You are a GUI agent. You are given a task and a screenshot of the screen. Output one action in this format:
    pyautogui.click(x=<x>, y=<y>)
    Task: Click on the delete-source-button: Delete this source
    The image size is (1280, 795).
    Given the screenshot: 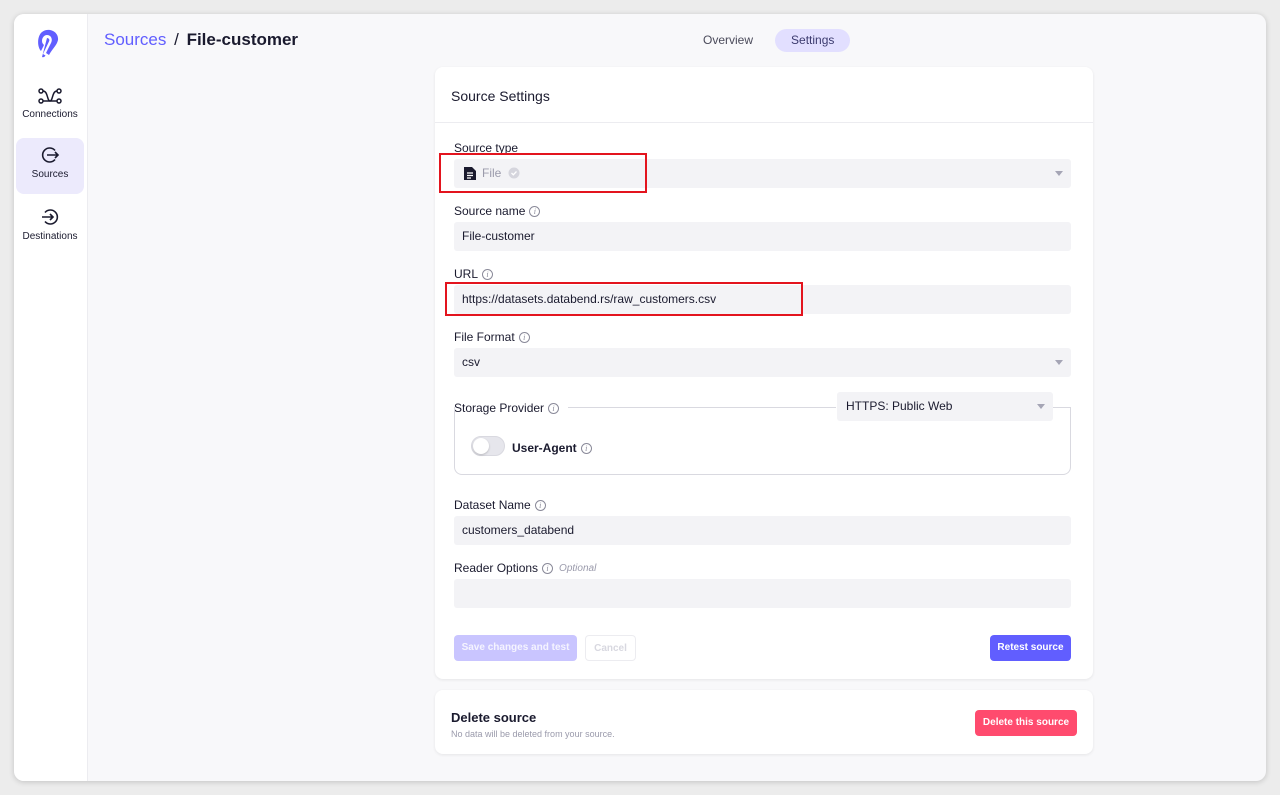 What is the action you would take?
    pyautogui.click(x=1026, y=723)
    